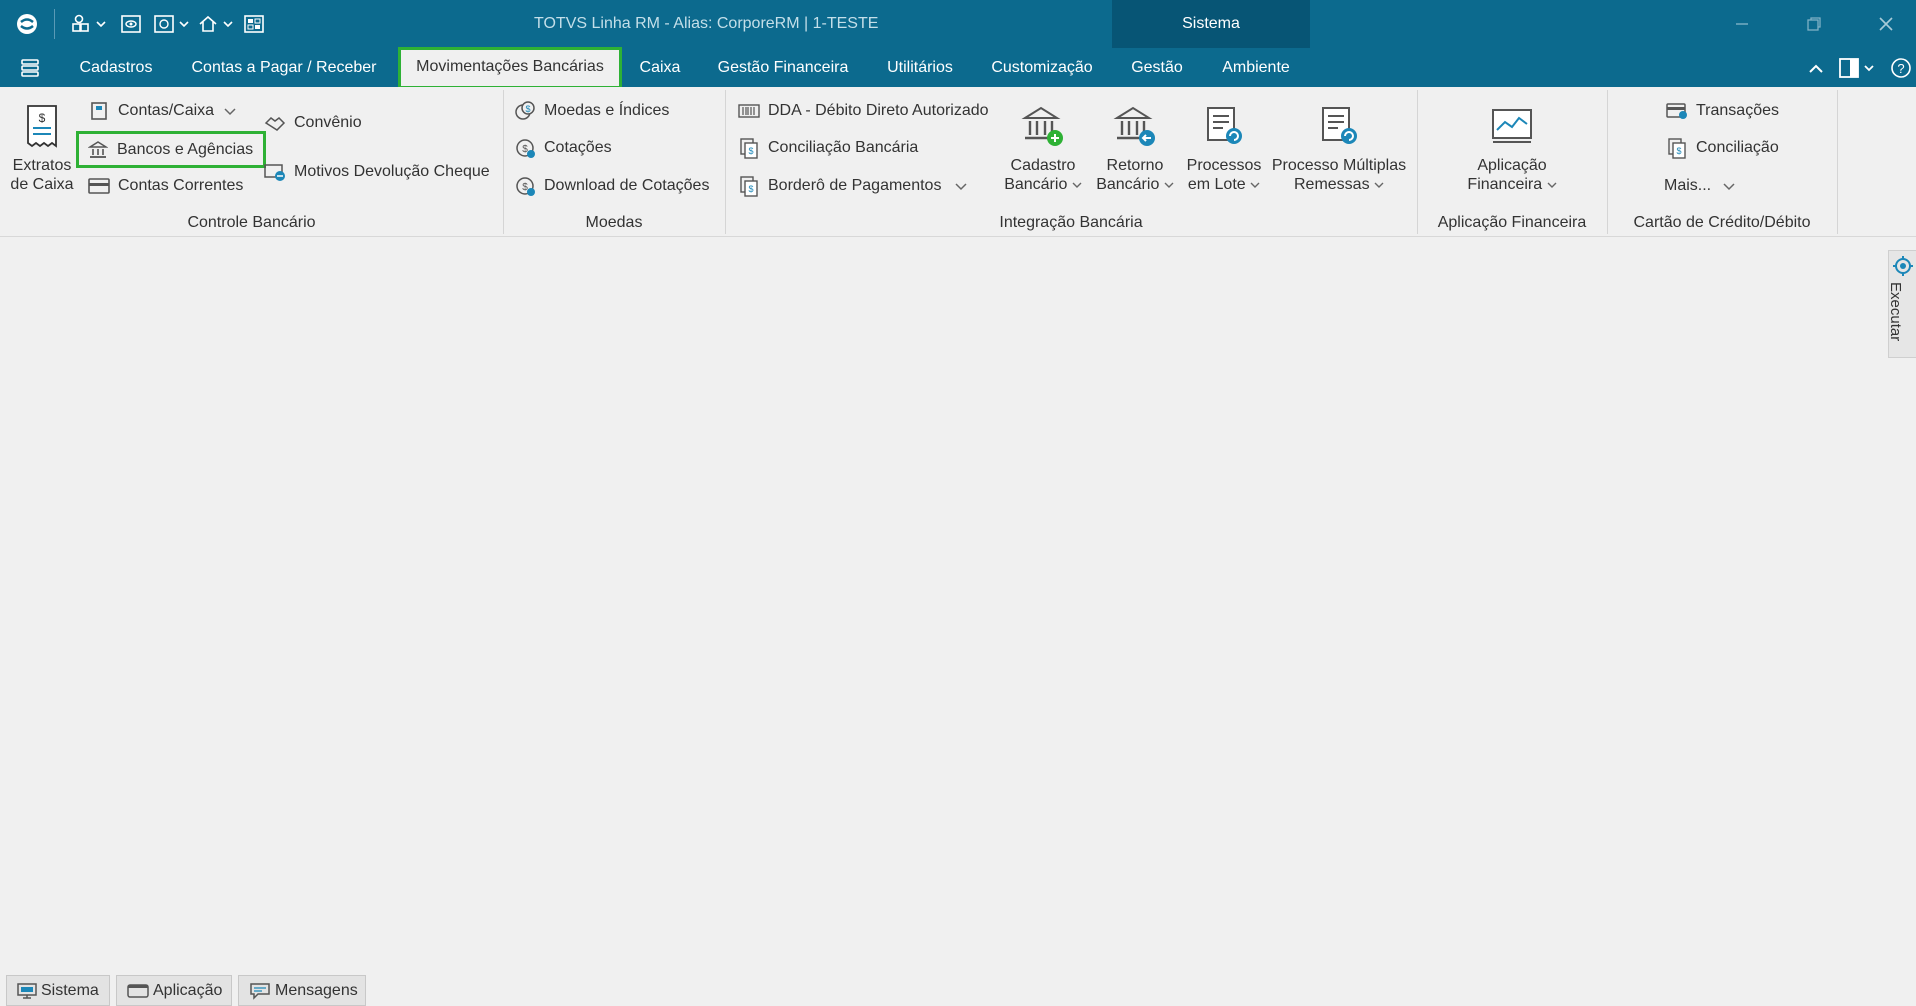 This screenshot has width=1916, height=1006. Describe the element at coordinates (614, 222) in the screenshot. I see `group-label-moedas: Moedas` at that location.